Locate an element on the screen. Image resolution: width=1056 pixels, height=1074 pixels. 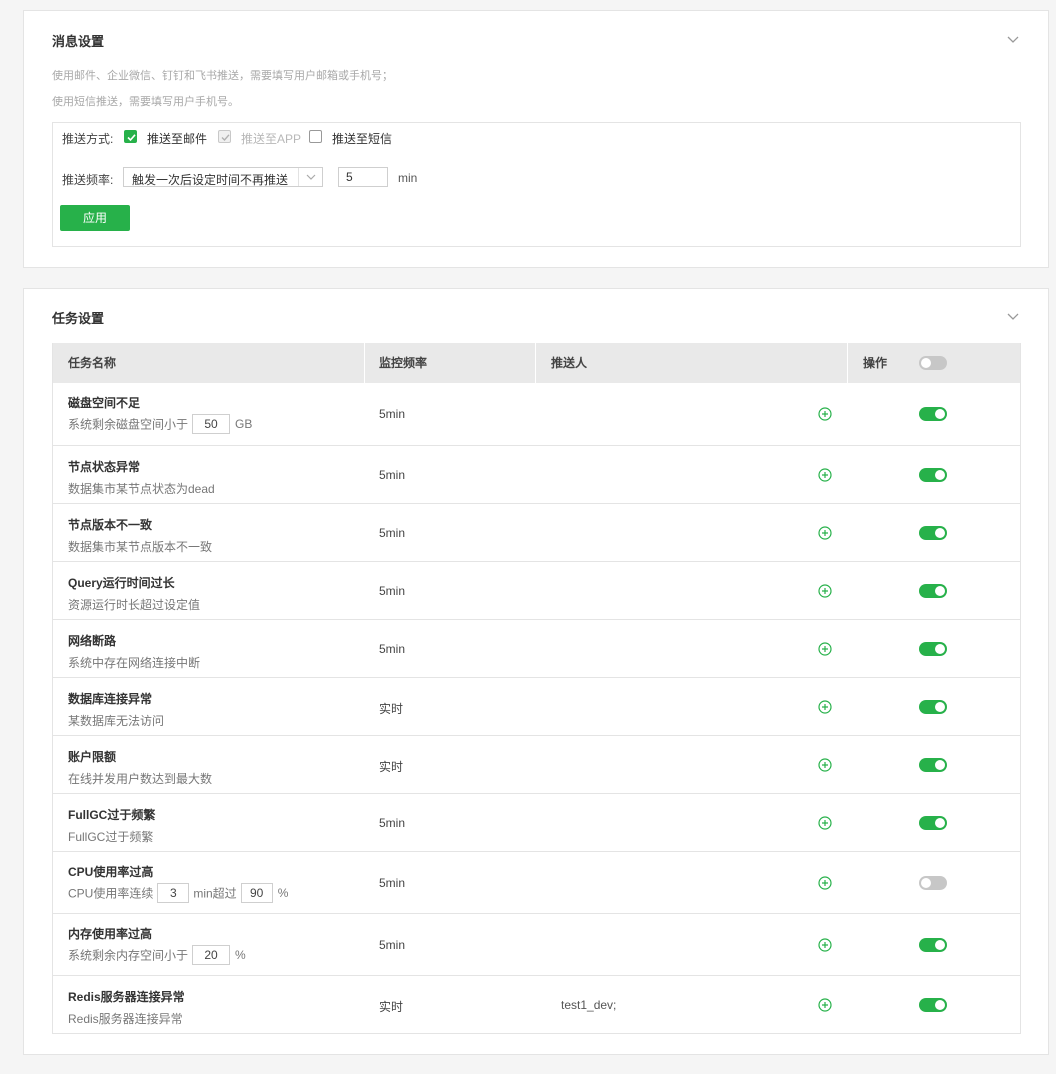
sms-checkbox is located at coordinates (315, 136).